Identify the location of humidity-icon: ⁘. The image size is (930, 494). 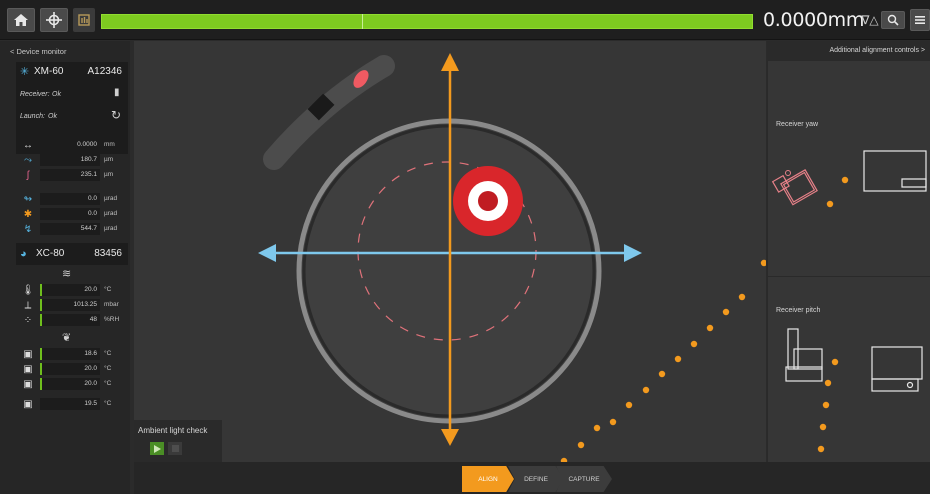
(28, 320).